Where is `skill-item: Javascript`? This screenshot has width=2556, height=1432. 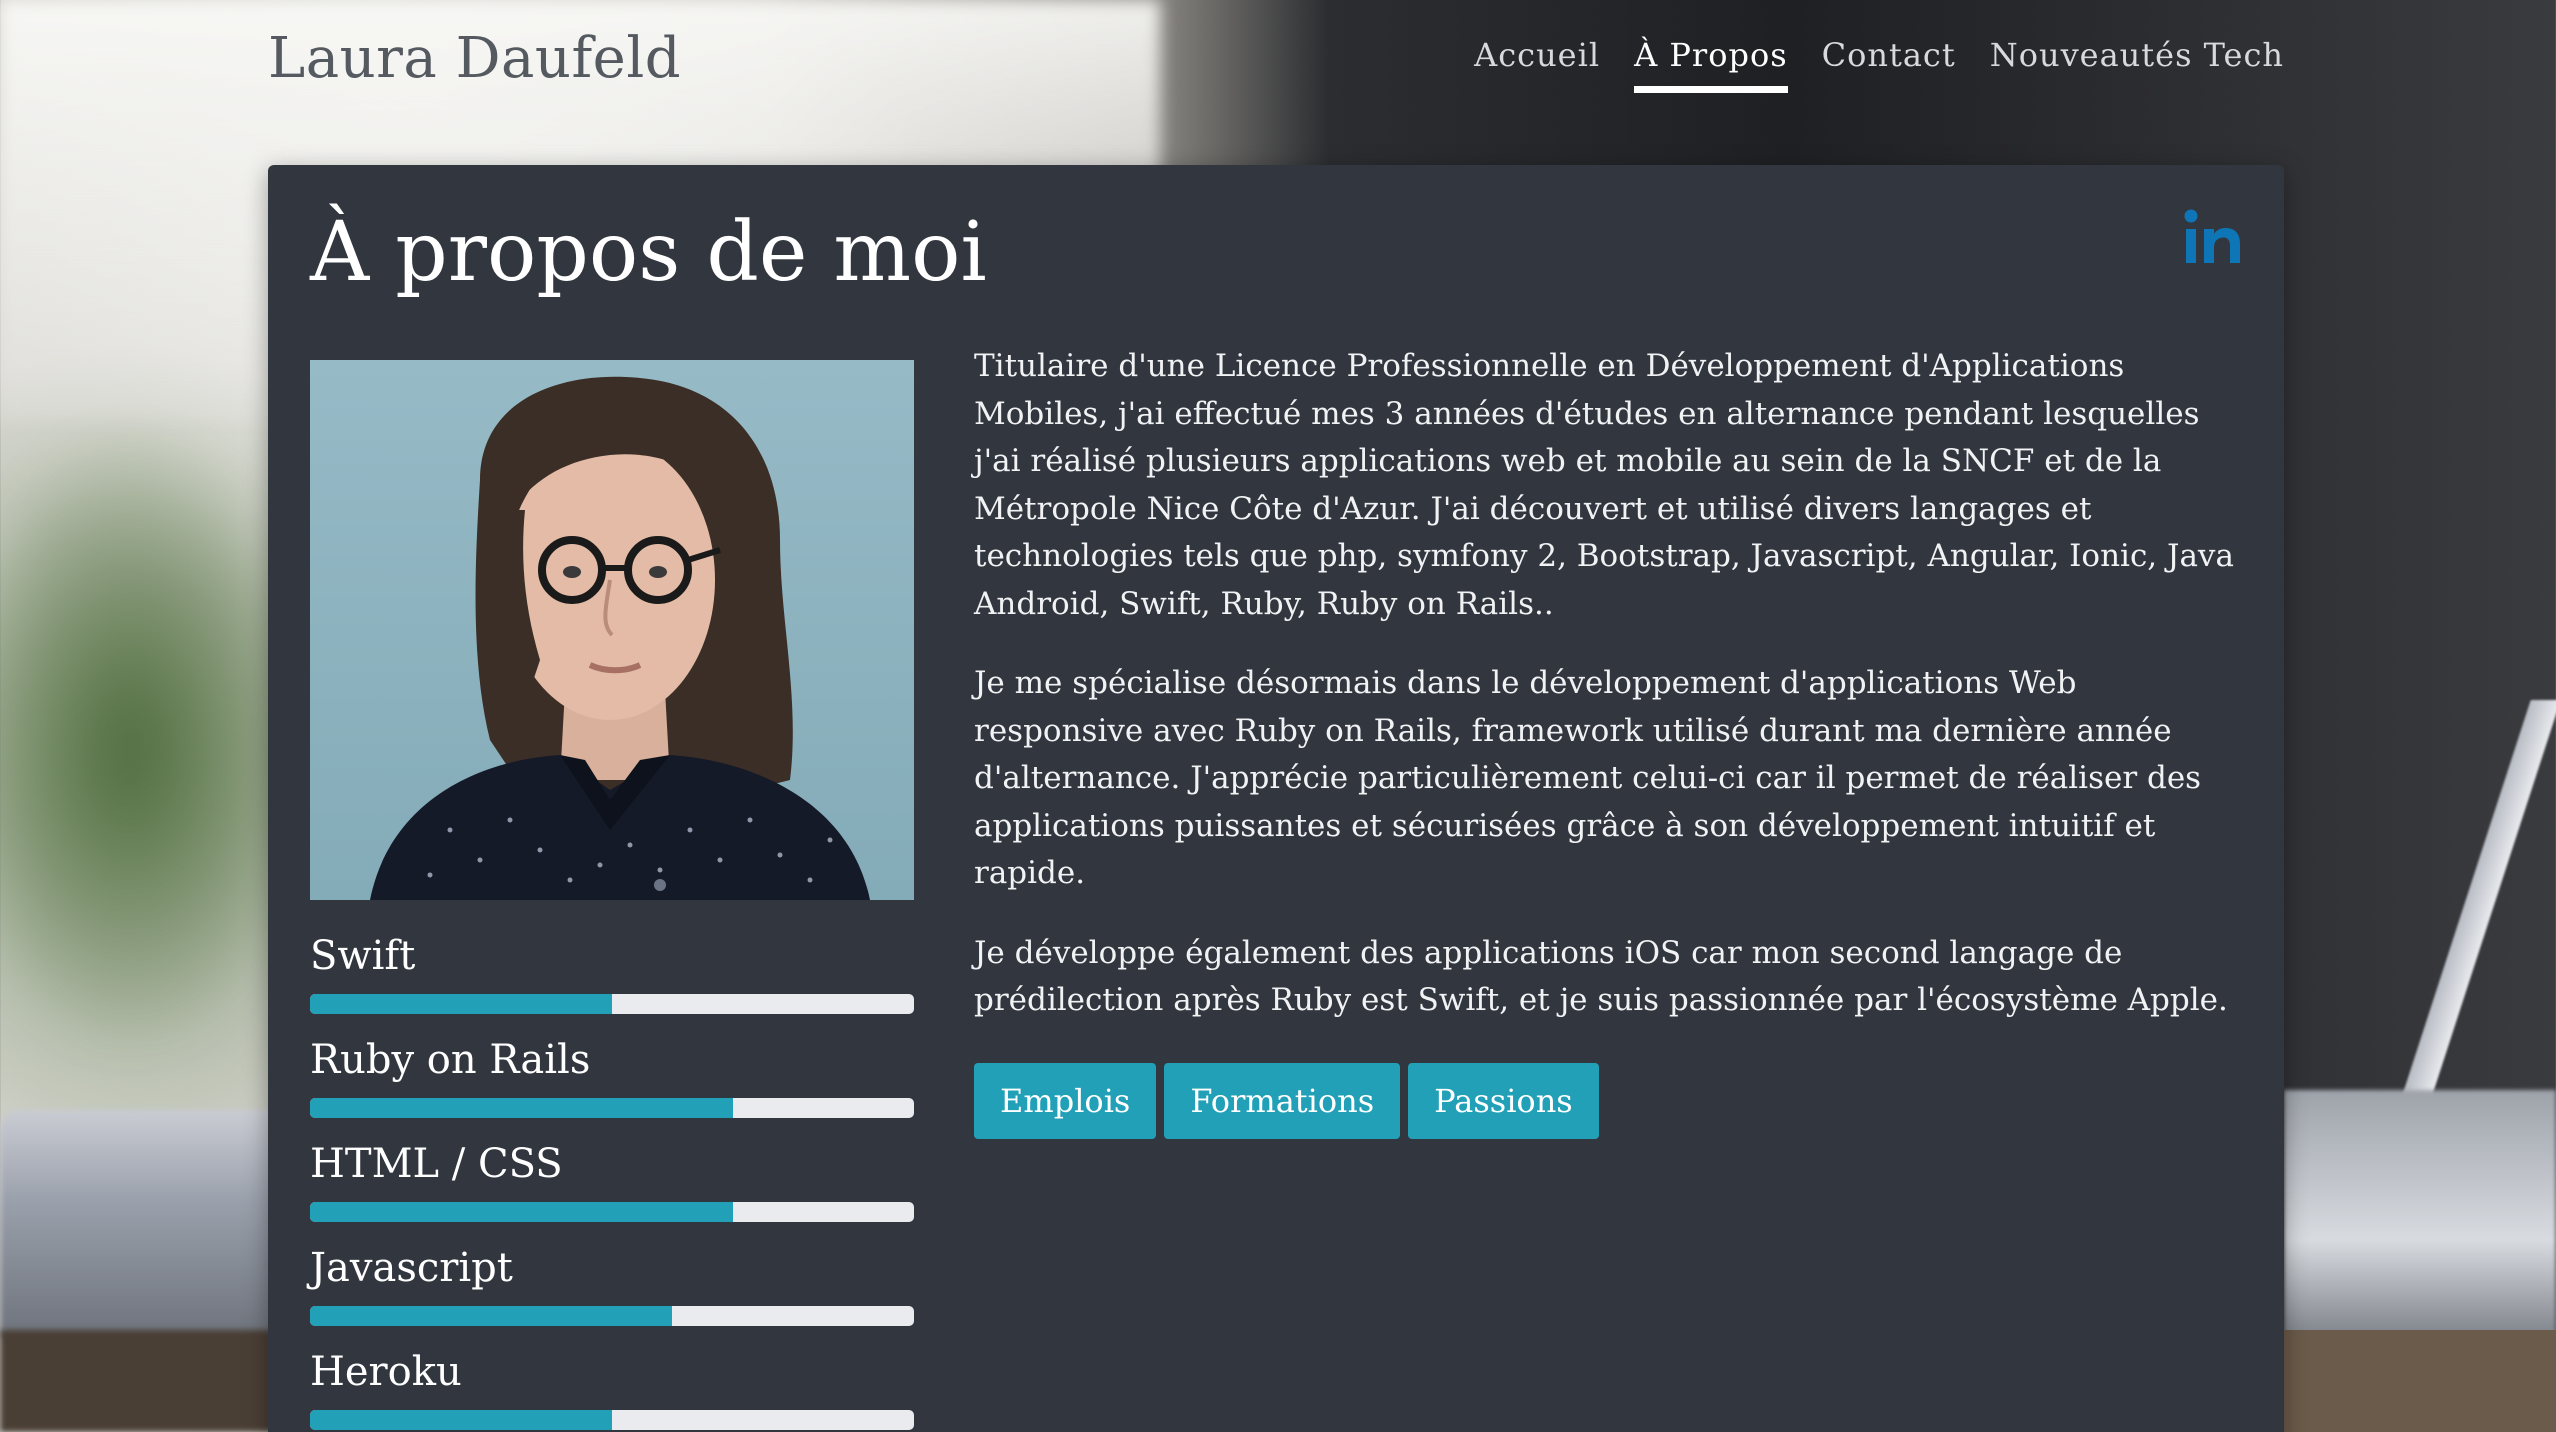 skill-item: Javascript is located at coordinates (612, 1294).